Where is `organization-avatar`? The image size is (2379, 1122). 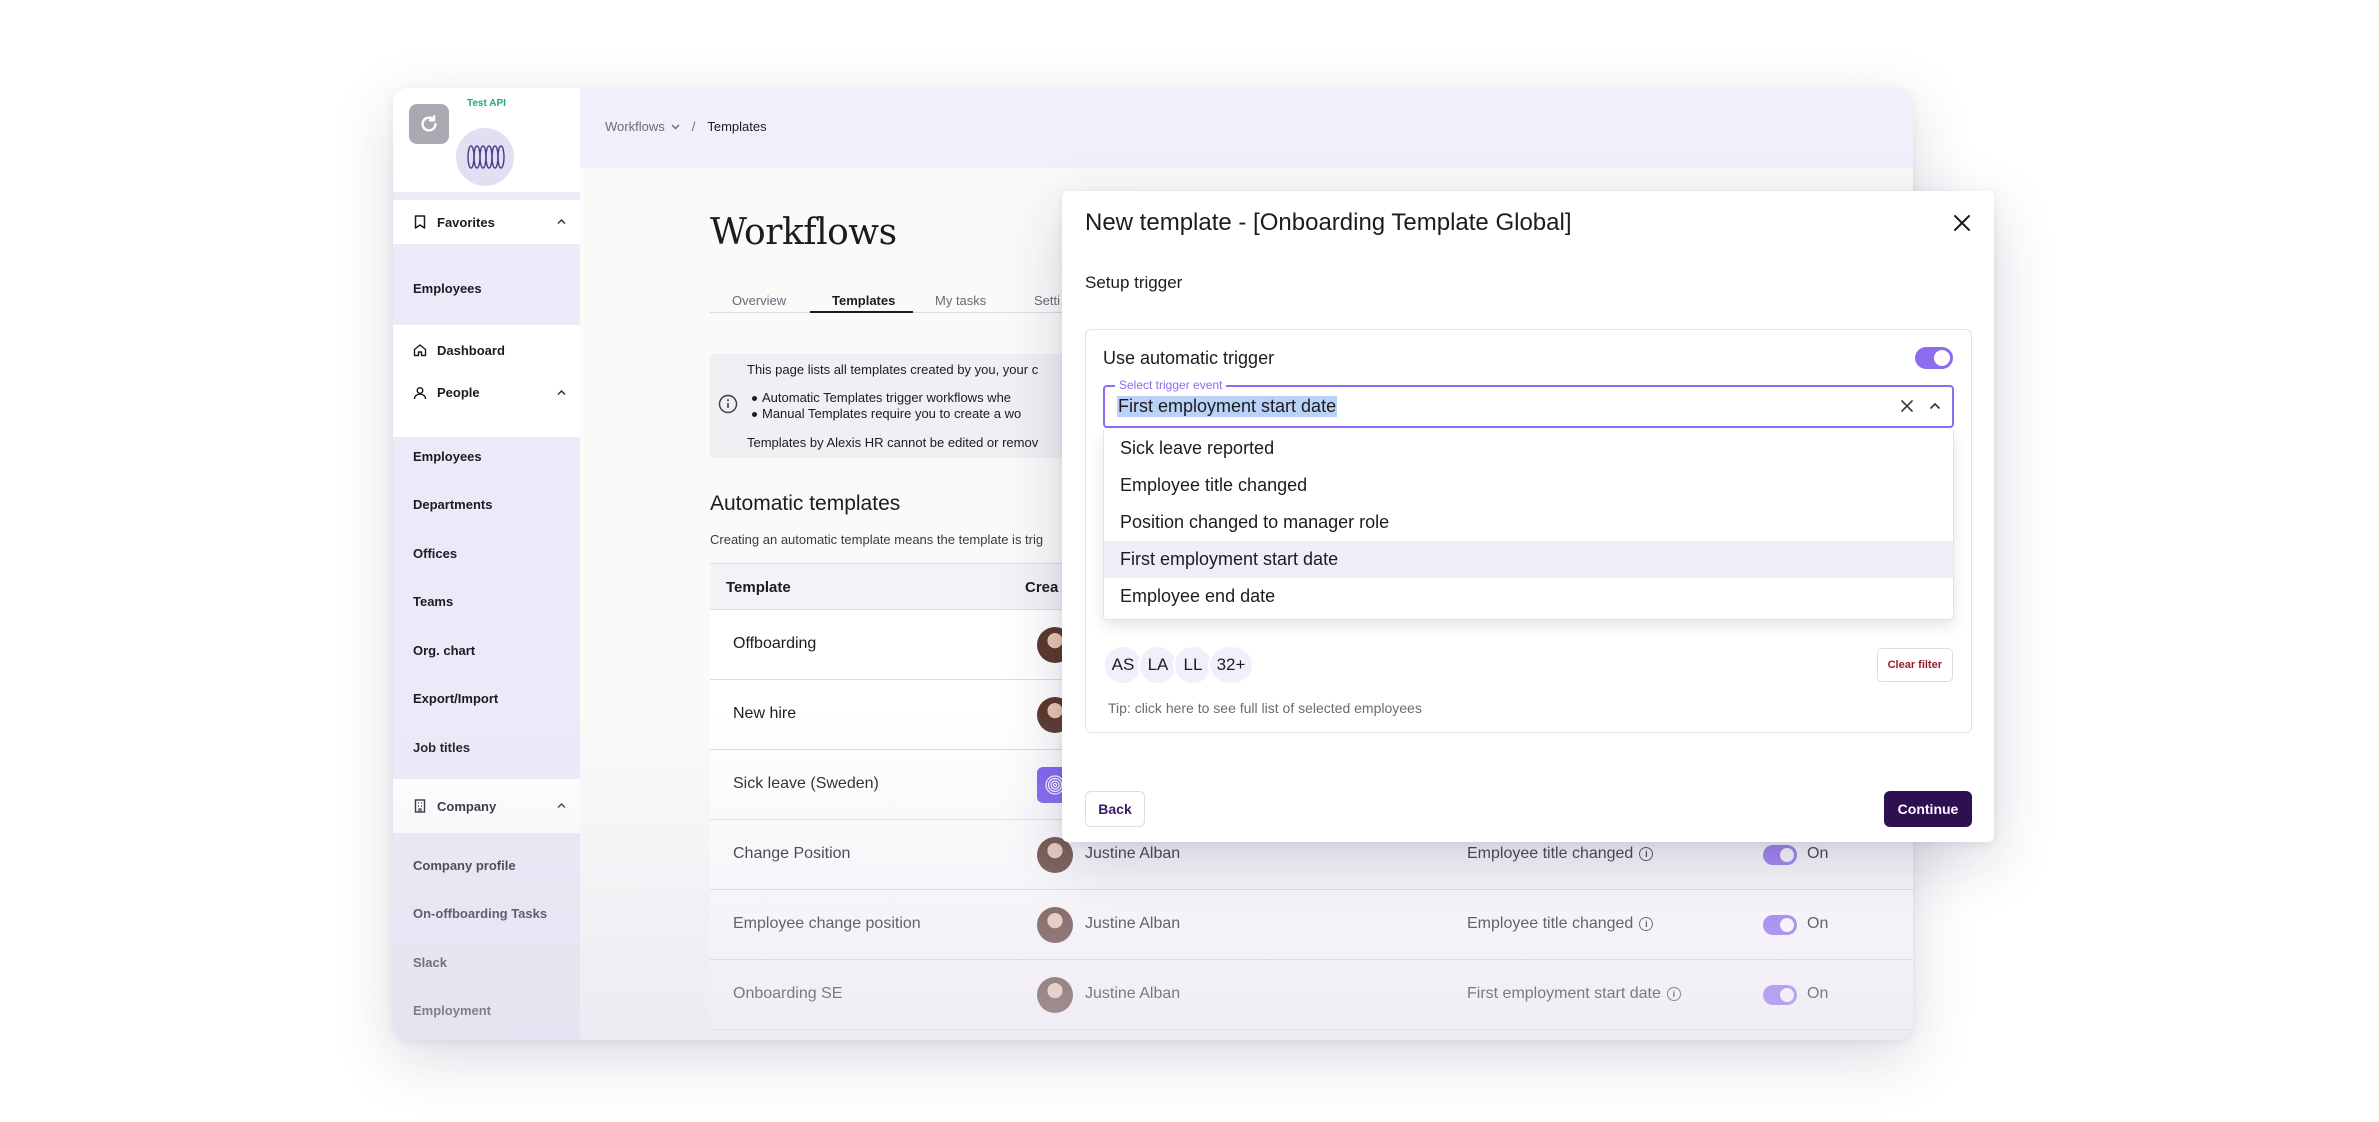 organization-avatar is located at coordinates (485, 157).